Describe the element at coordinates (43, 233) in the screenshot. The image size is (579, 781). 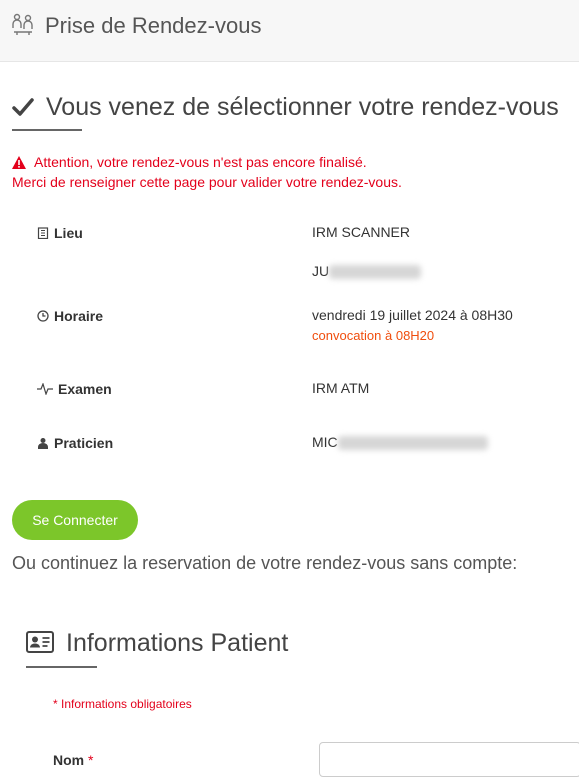
I see `building-icon` at that location.